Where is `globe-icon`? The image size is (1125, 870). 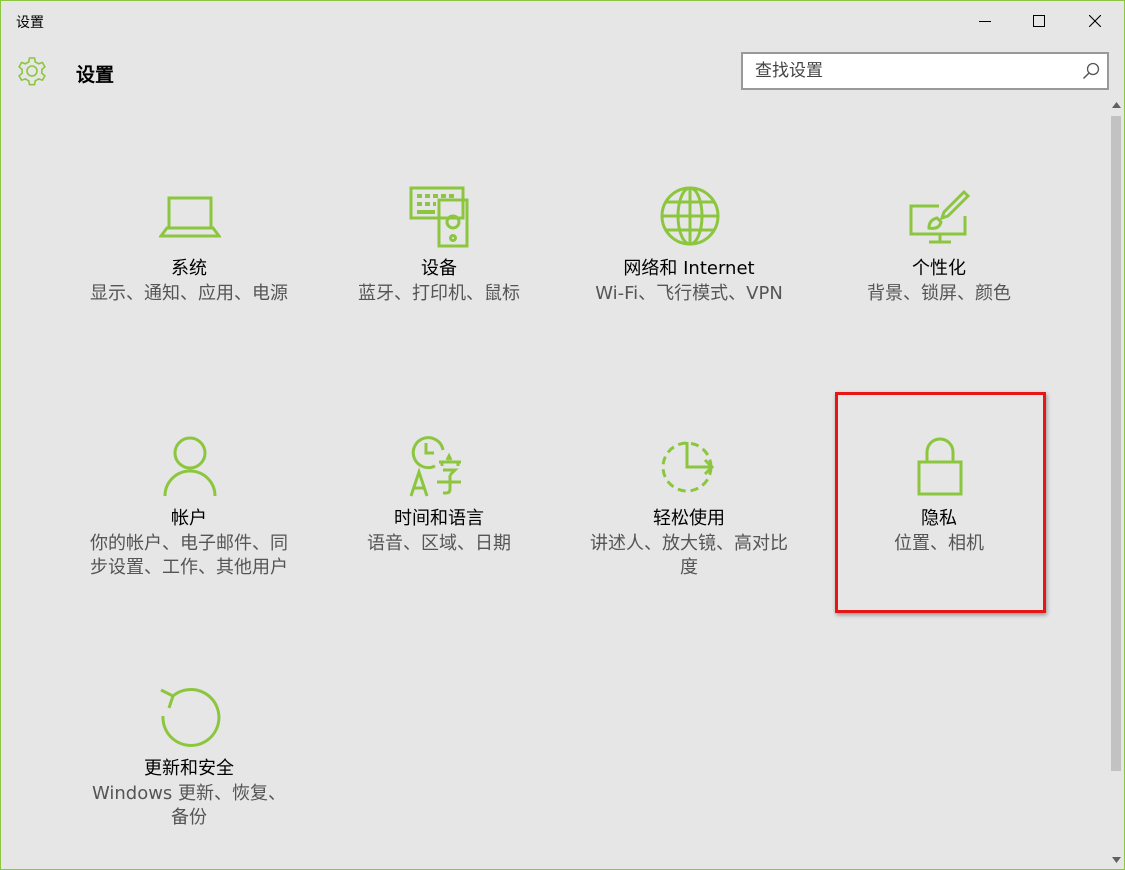 globe-icon is located at coordinates (690, 216).